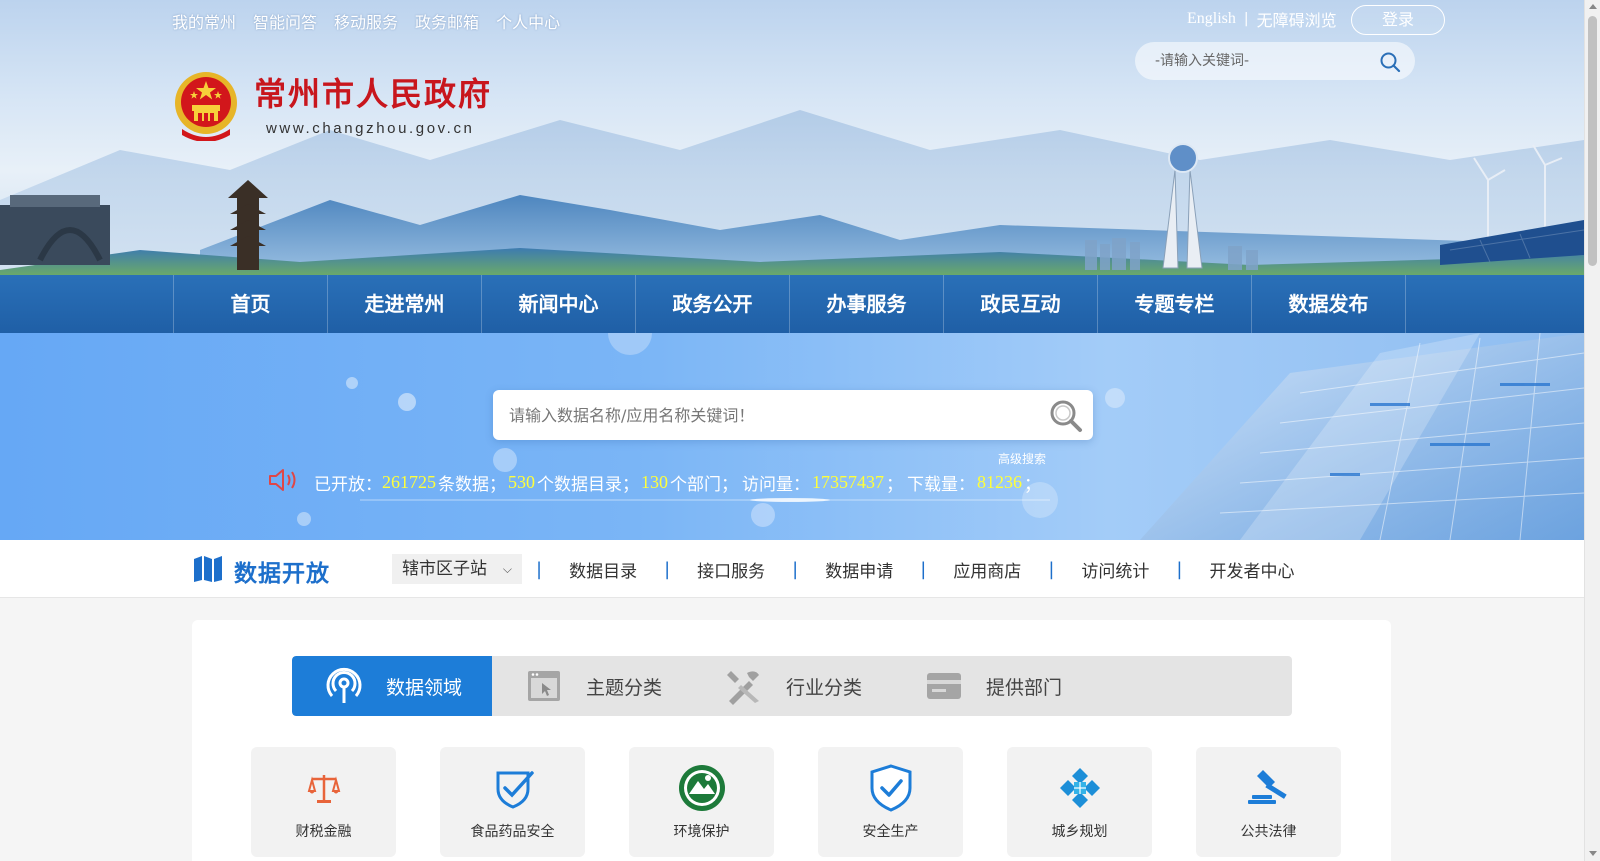 The height and width of the screenshot is (861, 1600). Describe the element at coordinates (890, 832) in the screenshot. I see `category-label: 安全生产` at that location.